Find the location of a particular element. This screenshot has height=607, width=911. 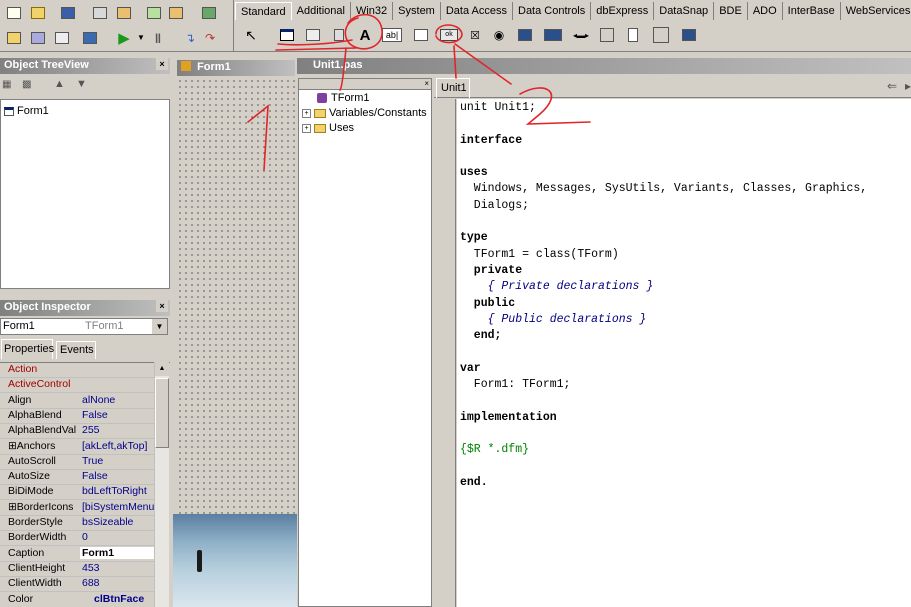

view-form-icon is located at coordinates (38, 38).